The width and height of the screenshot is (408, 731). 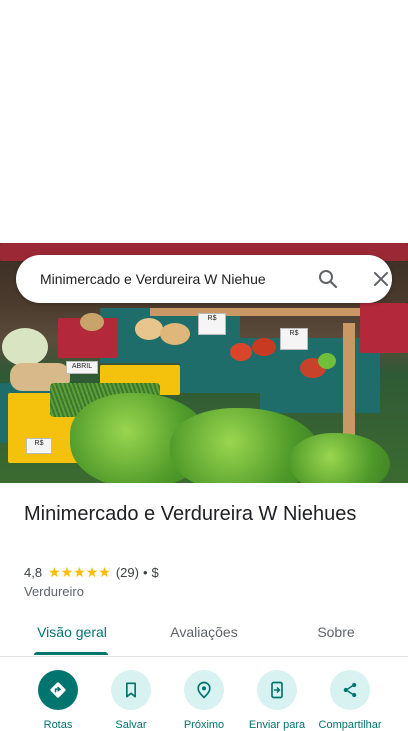 I want to click on directions-icon, so click(x=58, y=690).